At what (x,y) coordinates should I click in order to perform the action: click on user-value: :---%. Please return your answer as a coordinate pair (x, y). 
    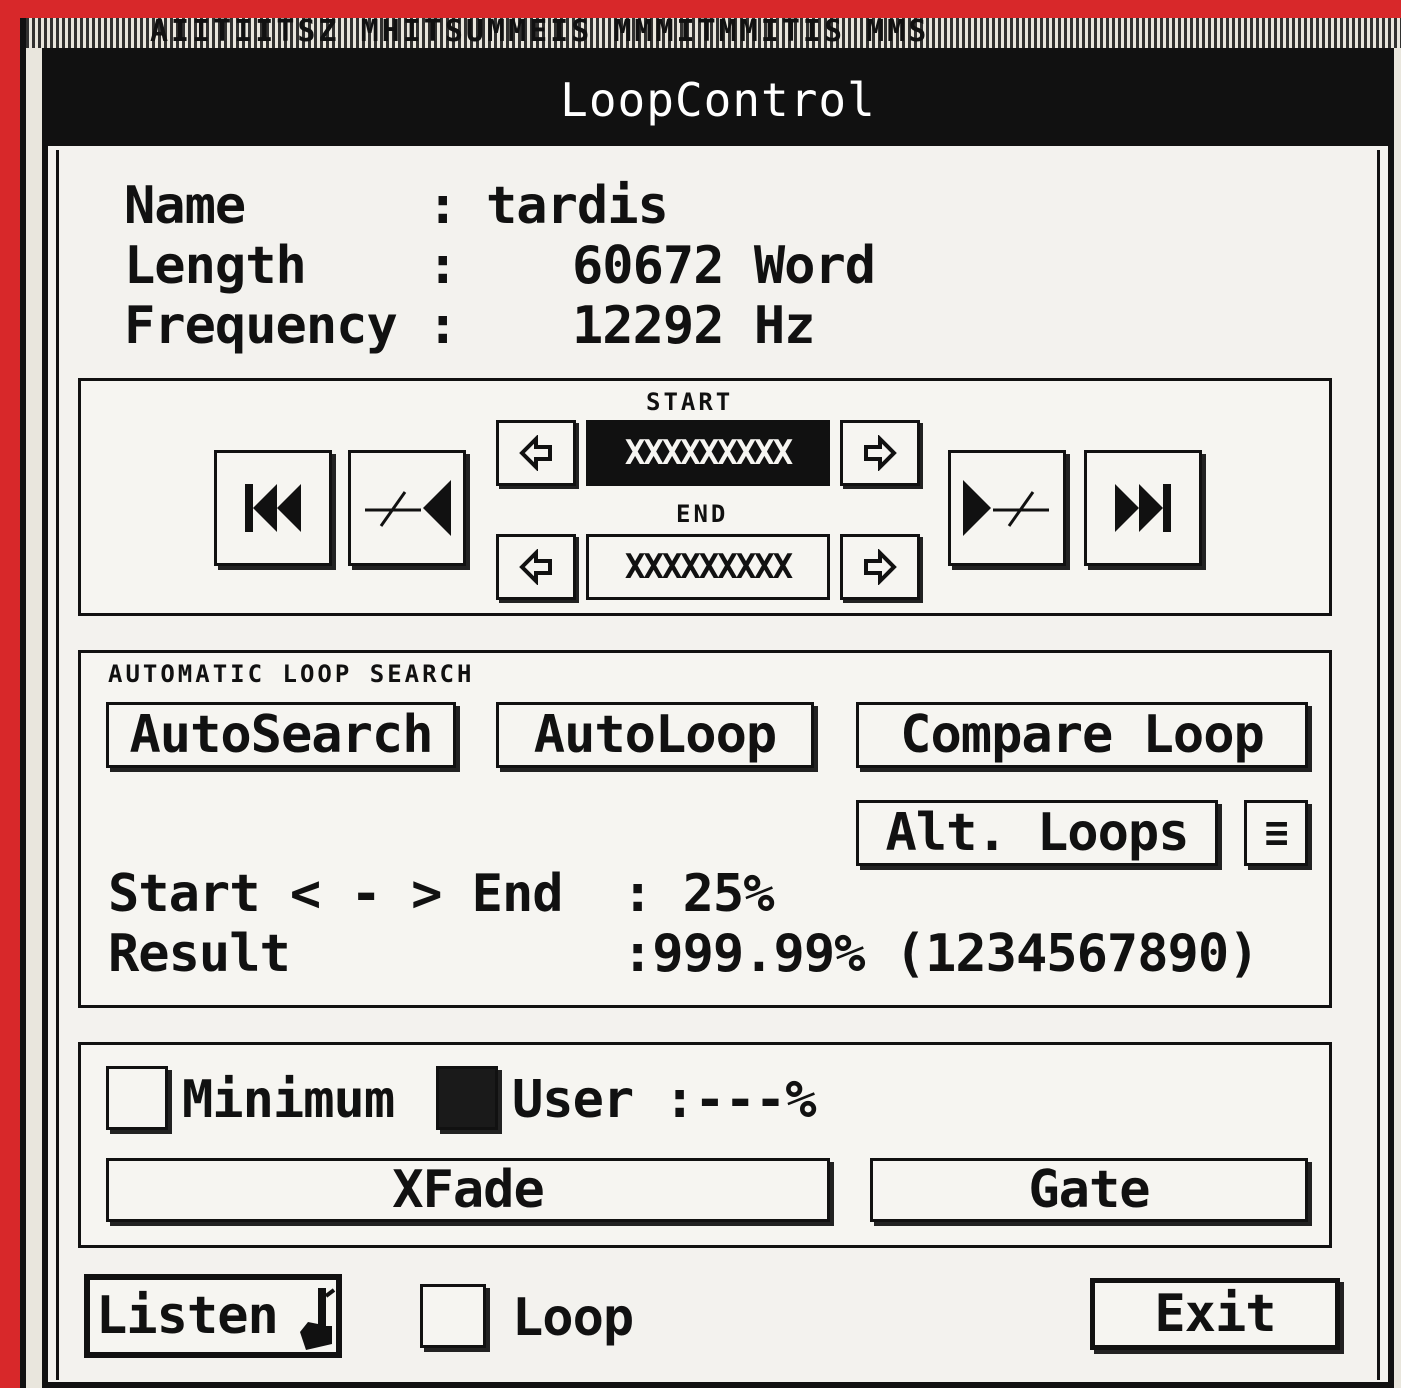
    Looking at the image, I should click on (740, 1100).